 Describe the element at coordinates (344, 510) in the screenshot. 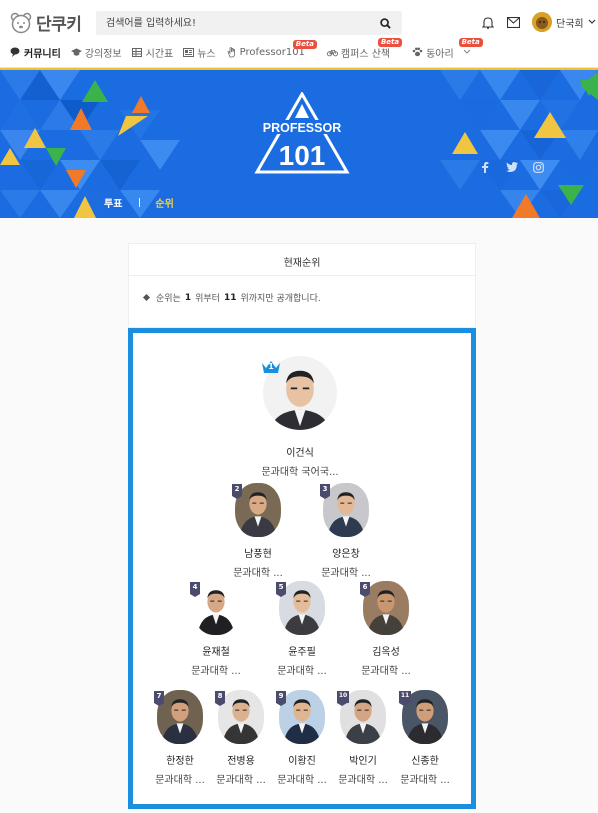

I see `photo-wrapper: 3` at that location.